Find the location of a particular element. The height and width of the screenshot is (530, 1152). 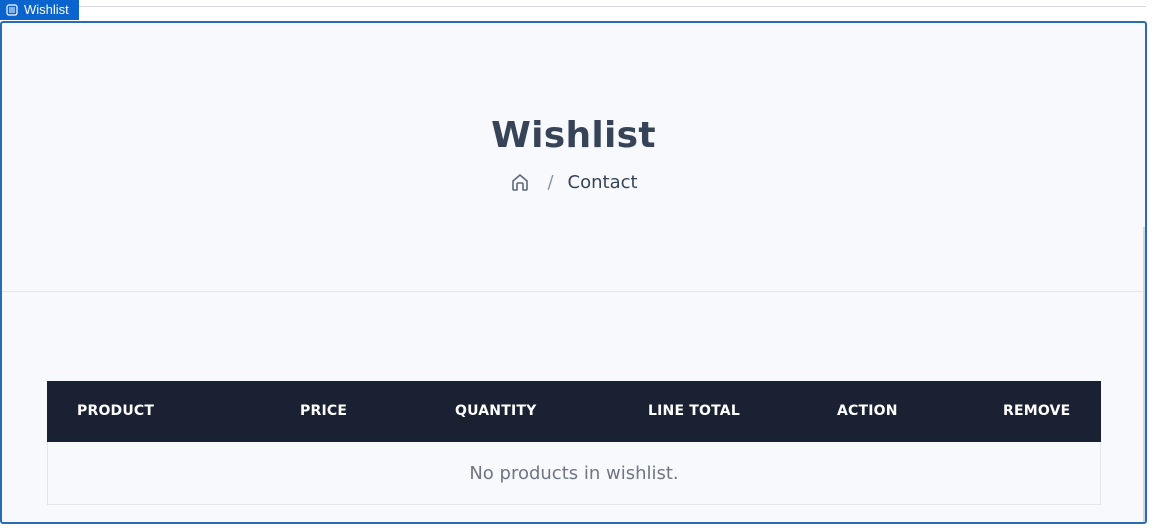

breadcrumb: / Contact is located at coordinates (573, 182).